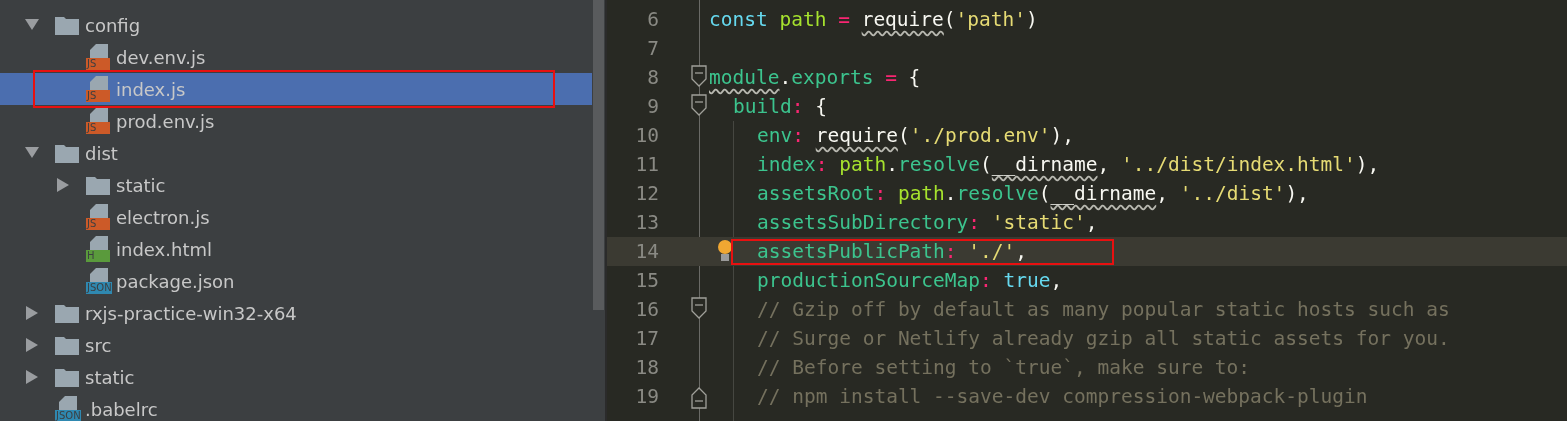 This screenshot has height=421, width=1567. What do you see at coordinates (780, 106) in the screenshot?
I see `code-line: build: {` at bounding box center [780, 106].